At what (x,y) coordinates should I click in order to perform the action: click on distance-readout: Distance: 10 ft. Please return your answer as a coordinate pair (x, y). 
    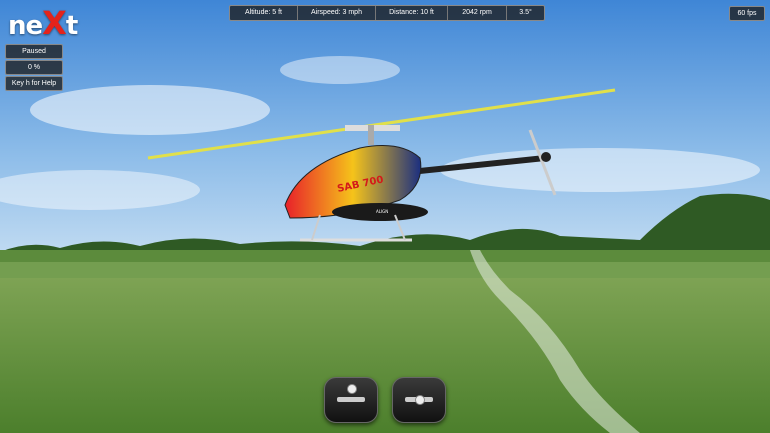
    Looking at the image, I should click on (412, 13).